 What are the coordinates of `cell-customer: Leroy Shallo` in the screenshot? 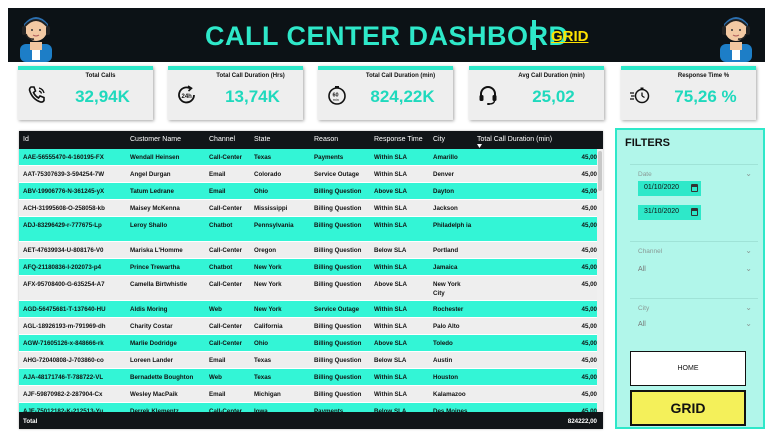 It's located at (149, 225).